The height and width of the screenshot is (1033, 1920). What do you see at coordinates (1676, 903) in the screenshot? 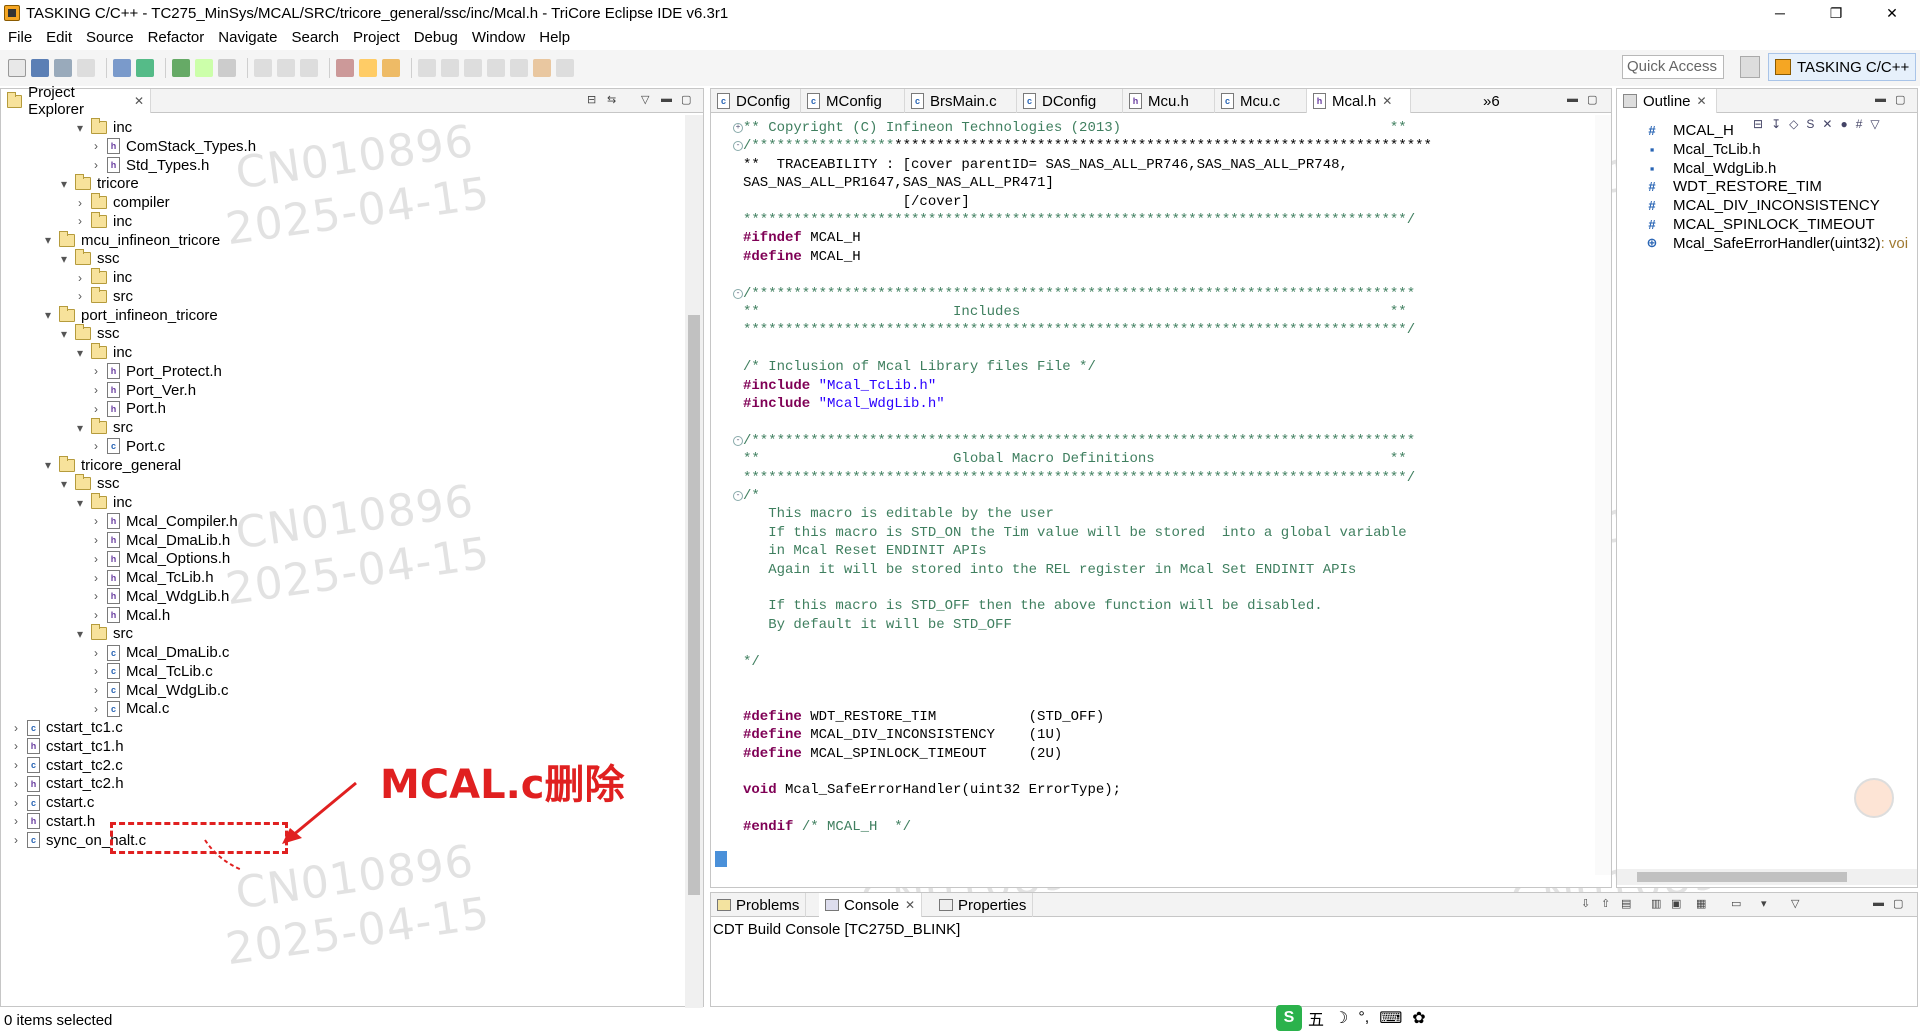
I see `pin-console-icon: ▣` at bounding box center [1676, 903].